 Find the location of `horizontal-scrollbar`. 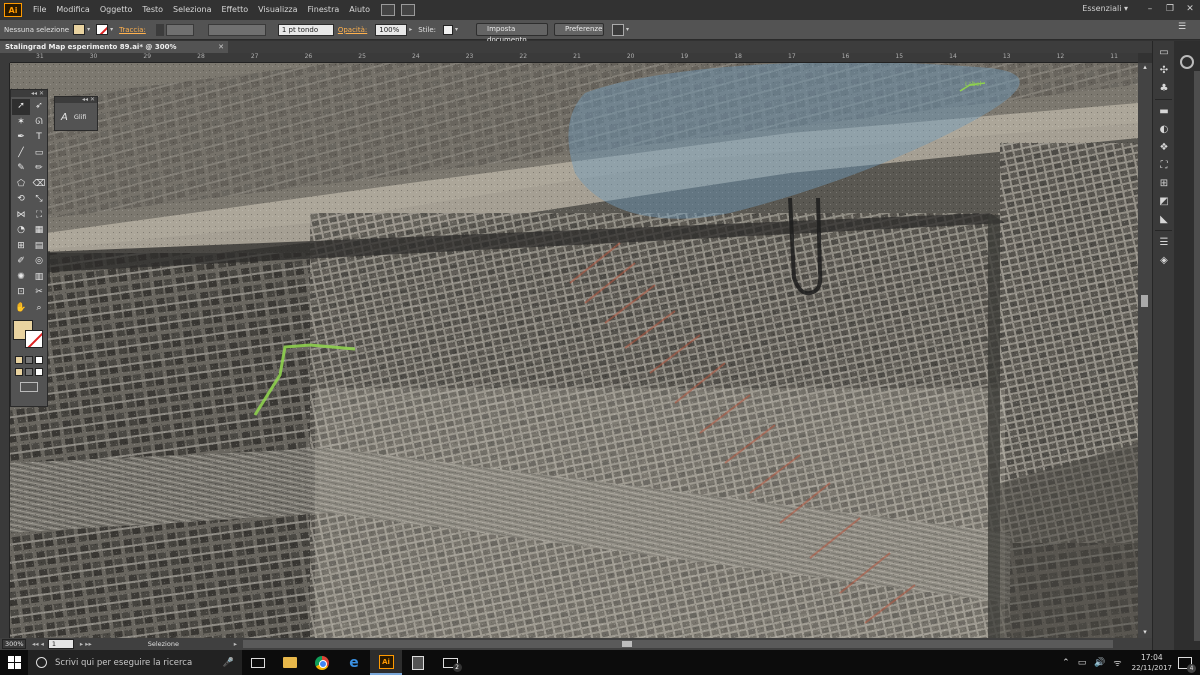

horizontal-scrollbar is located at coordinates (677, 644).